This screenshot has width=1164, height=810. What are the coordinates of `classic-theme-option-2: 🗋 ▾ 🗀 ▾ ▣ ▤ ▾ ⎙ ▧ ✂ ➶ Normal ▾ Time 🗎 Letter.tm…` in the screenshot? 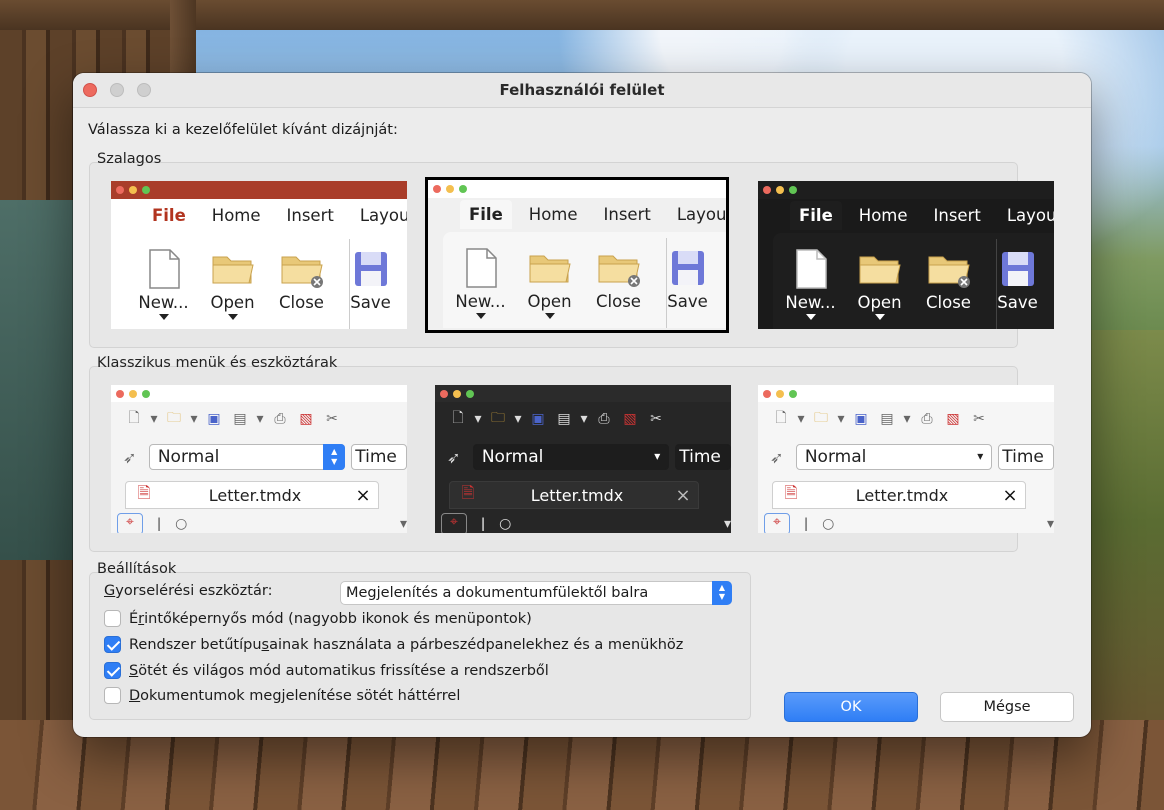 It's located at (583, 459).